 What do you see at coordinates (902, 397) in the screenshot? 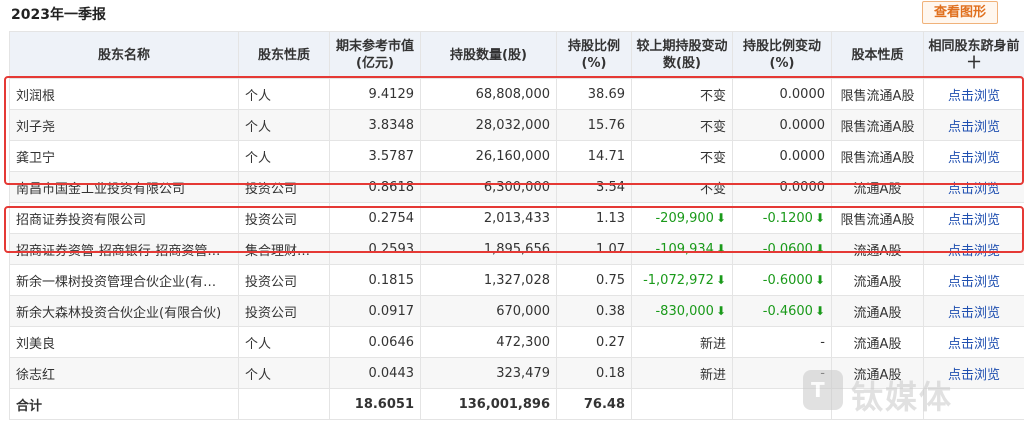
I see `watermark-text: 钛媒体` at bounding box center [902, 397].